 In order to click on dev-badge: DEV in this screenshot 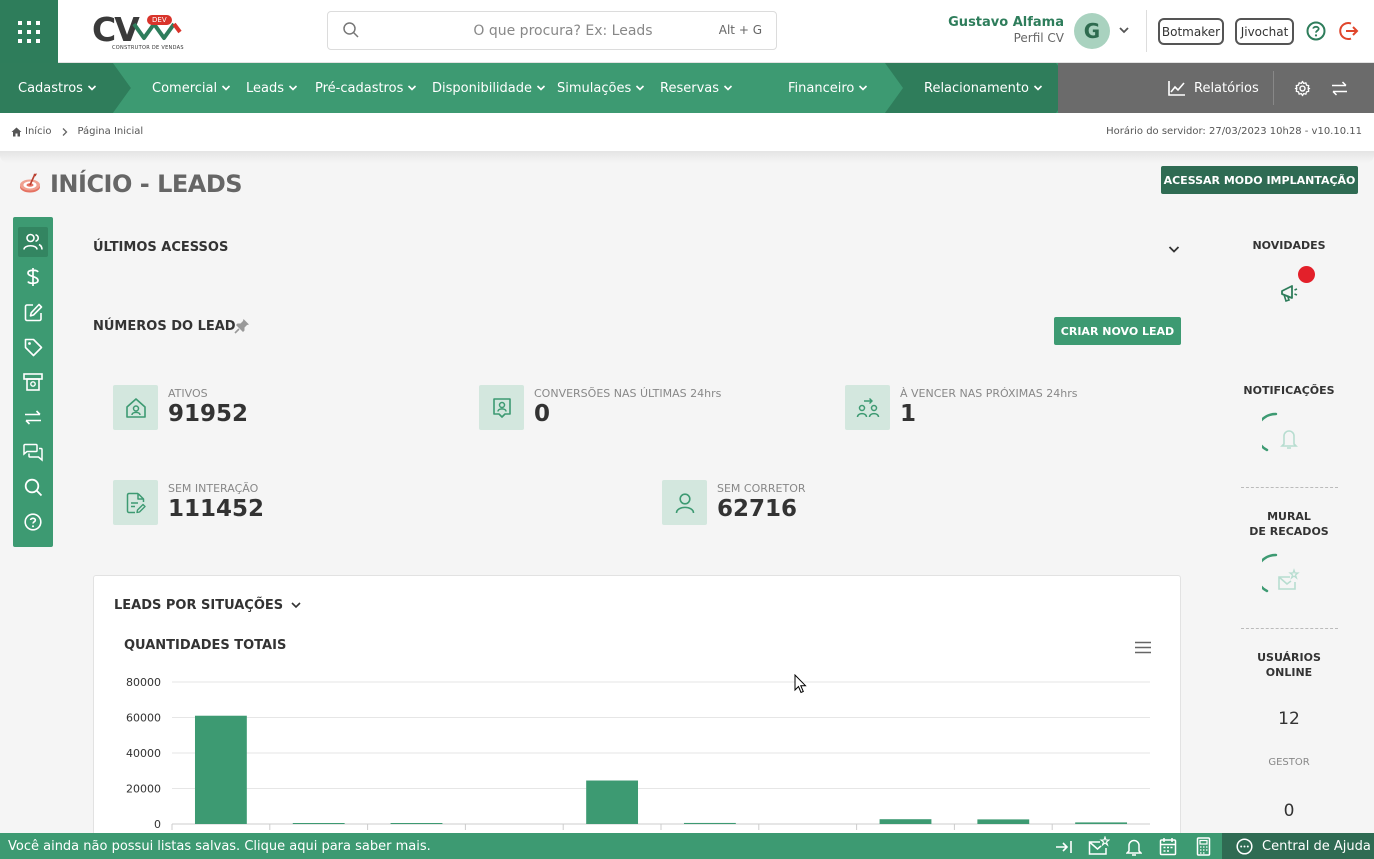, I will do `click(159, 20)`.